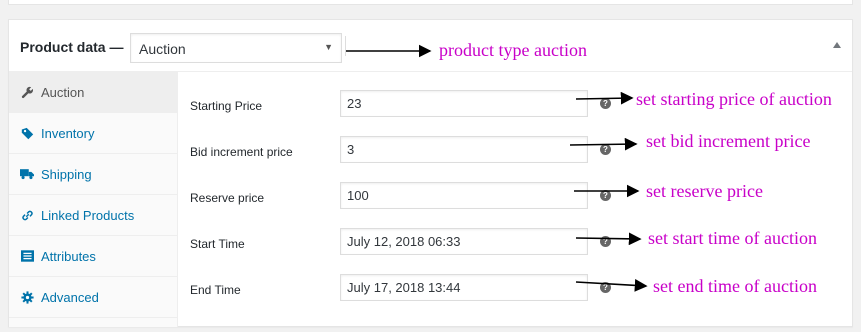 This screenshot has width=861, height=332. Describe the element at coordinates (464, 195) in the screenshot. I see `reserve-price-input` at that location.